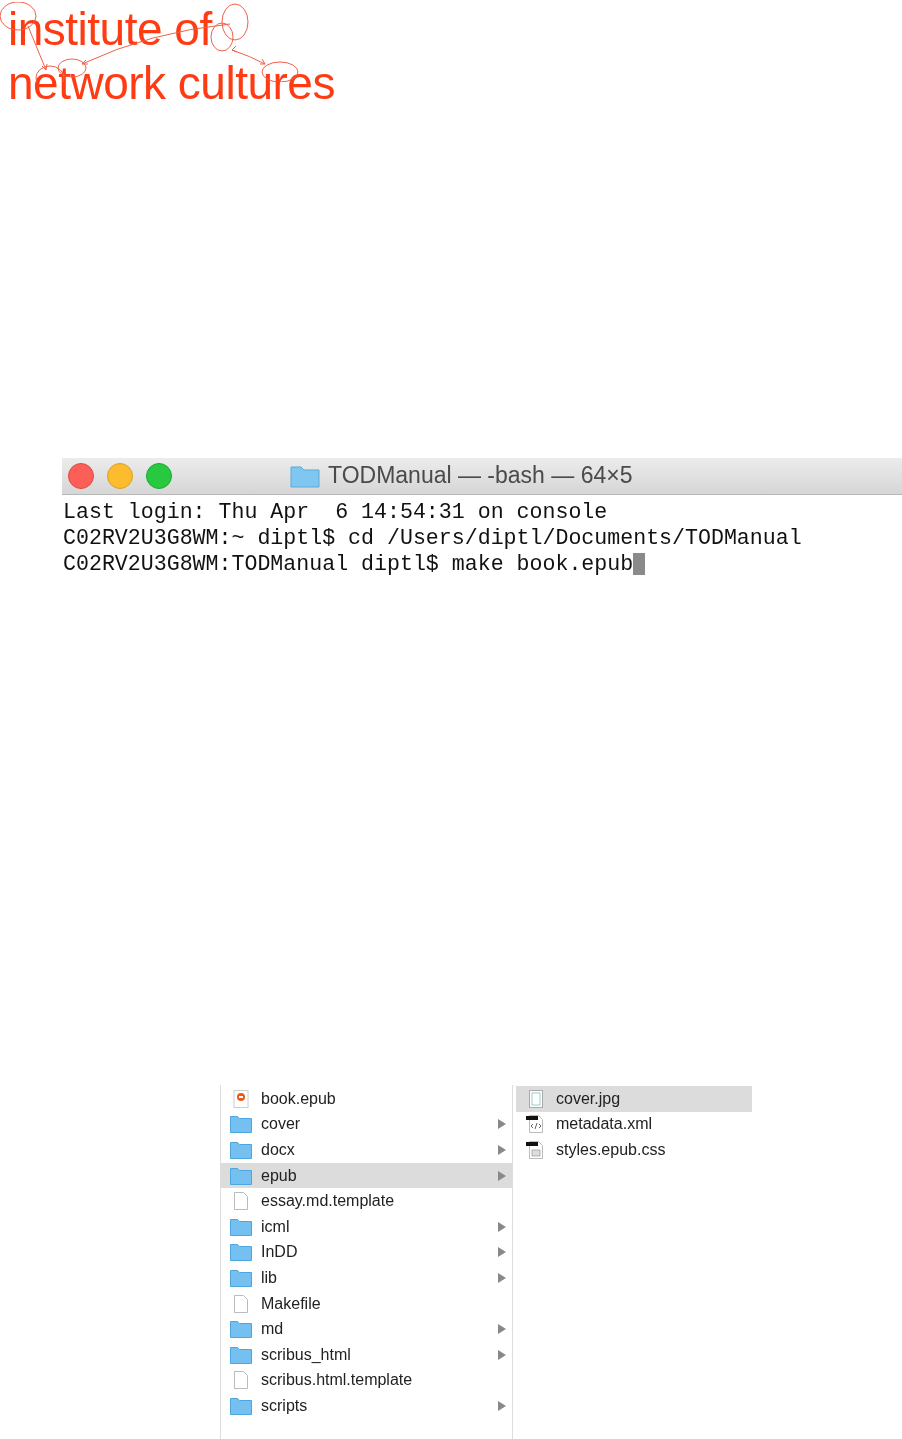 This screenshot has height=1439, width=902. What do you see at coordinates (366, 1226) in the screenshot?
I see `file-list-item: icml` at bounding box center [366, 1226].